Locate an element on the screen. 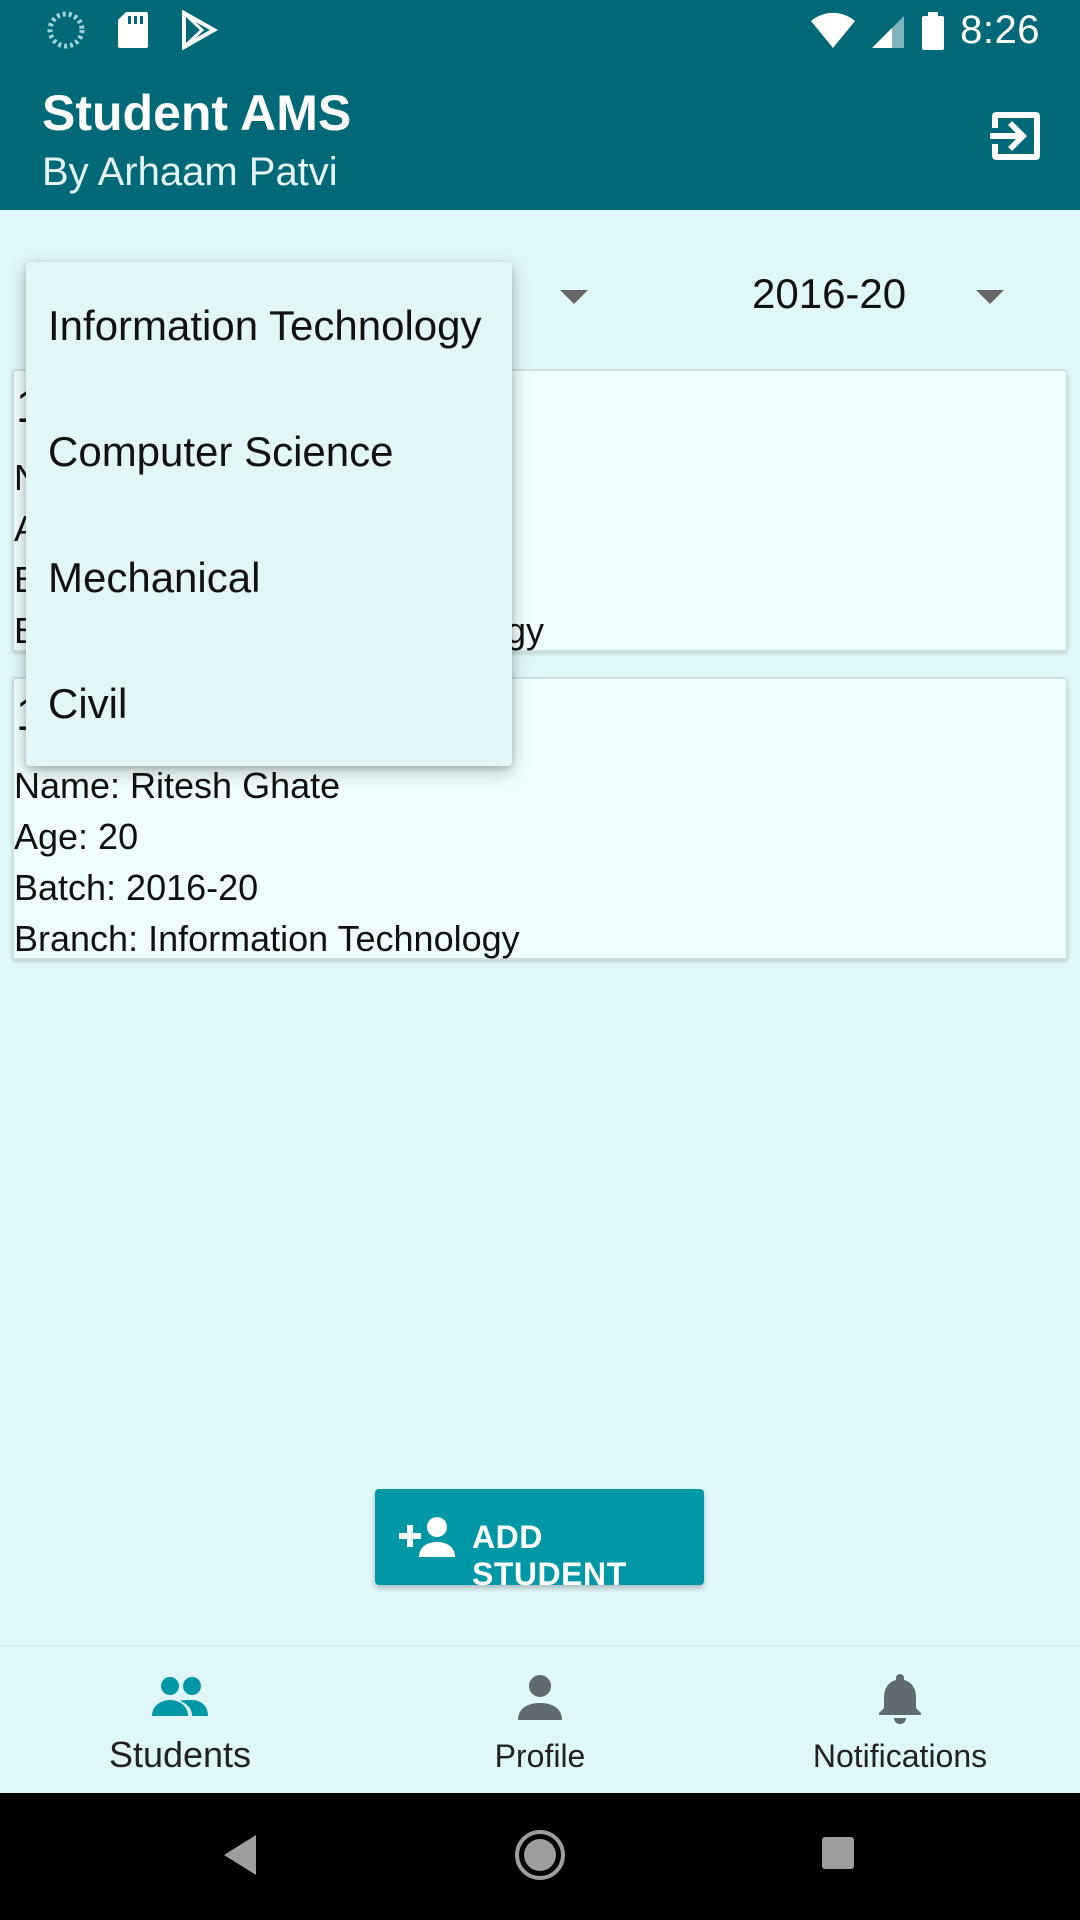 The image size is (1080, 1920). student-name: Name: Ritesh Ghate is located at coordinates (177, 785).